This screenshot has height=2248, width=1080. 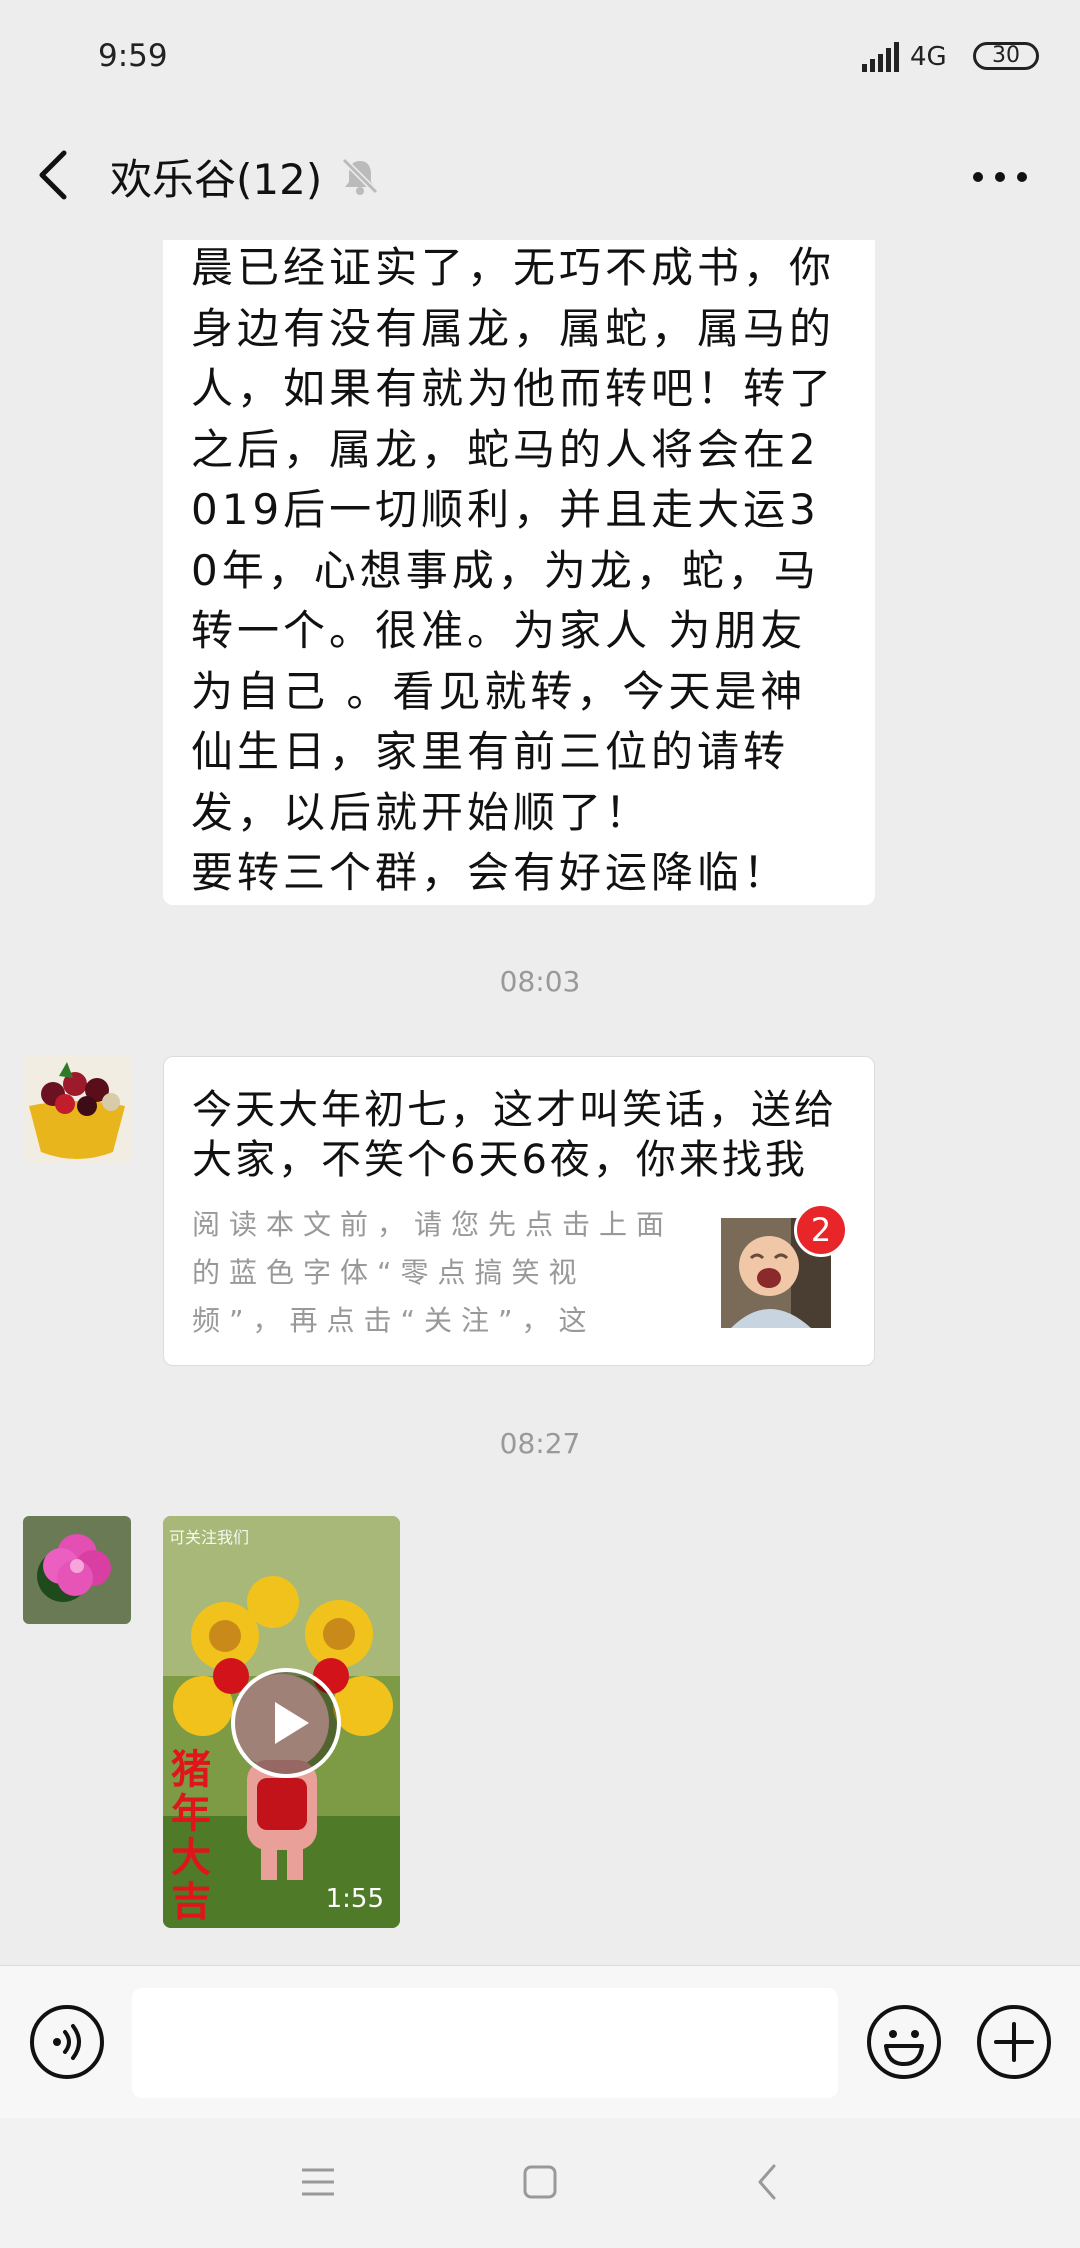 What do you see at coordinates (540, 1443) in the screenshot?
I see `timestamp: 08:27` at bounding box center [540, 1443].